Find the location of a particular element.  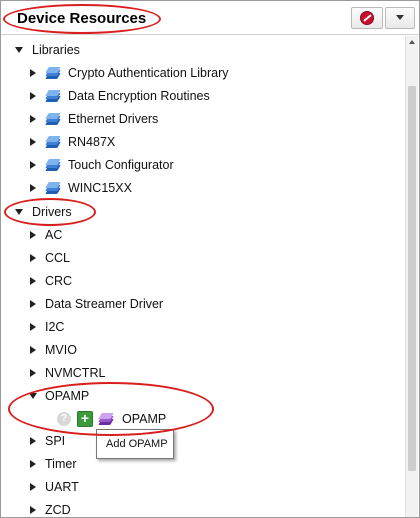

scrollbar-thumb is located at coordinates (412, 278).